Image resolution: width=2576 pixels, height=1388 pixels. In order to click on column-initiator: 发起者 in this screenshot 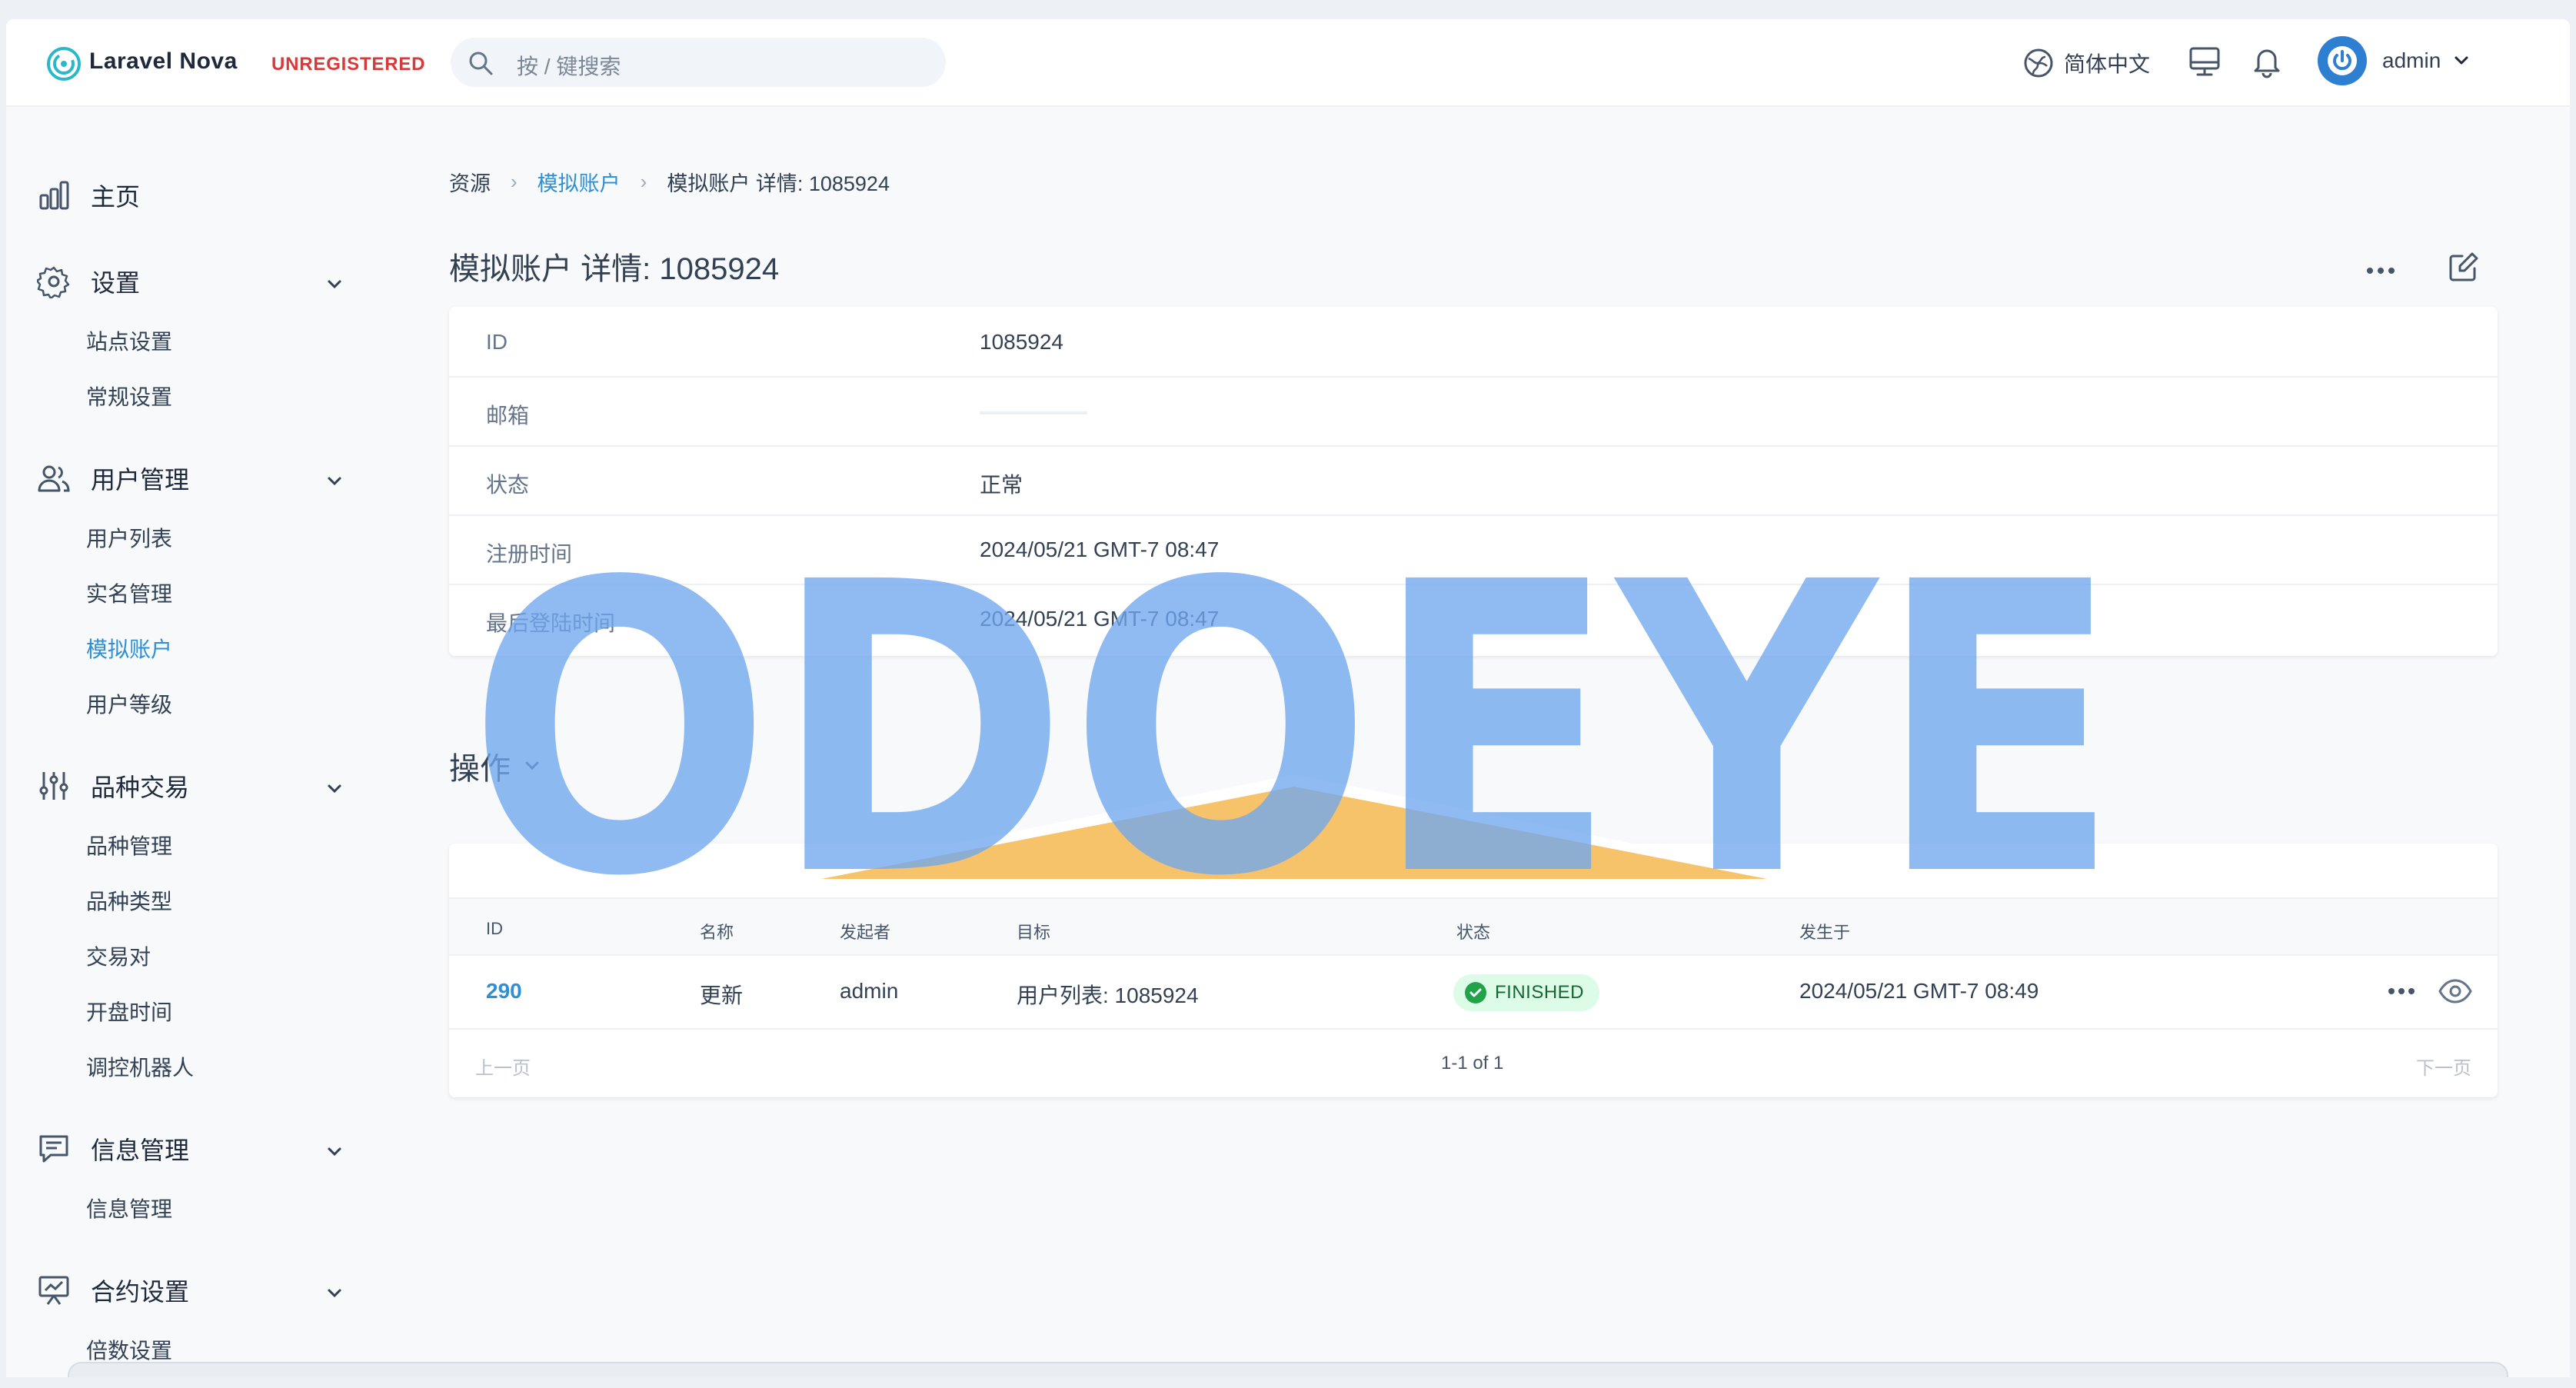, I will do `click(865, 932)`.